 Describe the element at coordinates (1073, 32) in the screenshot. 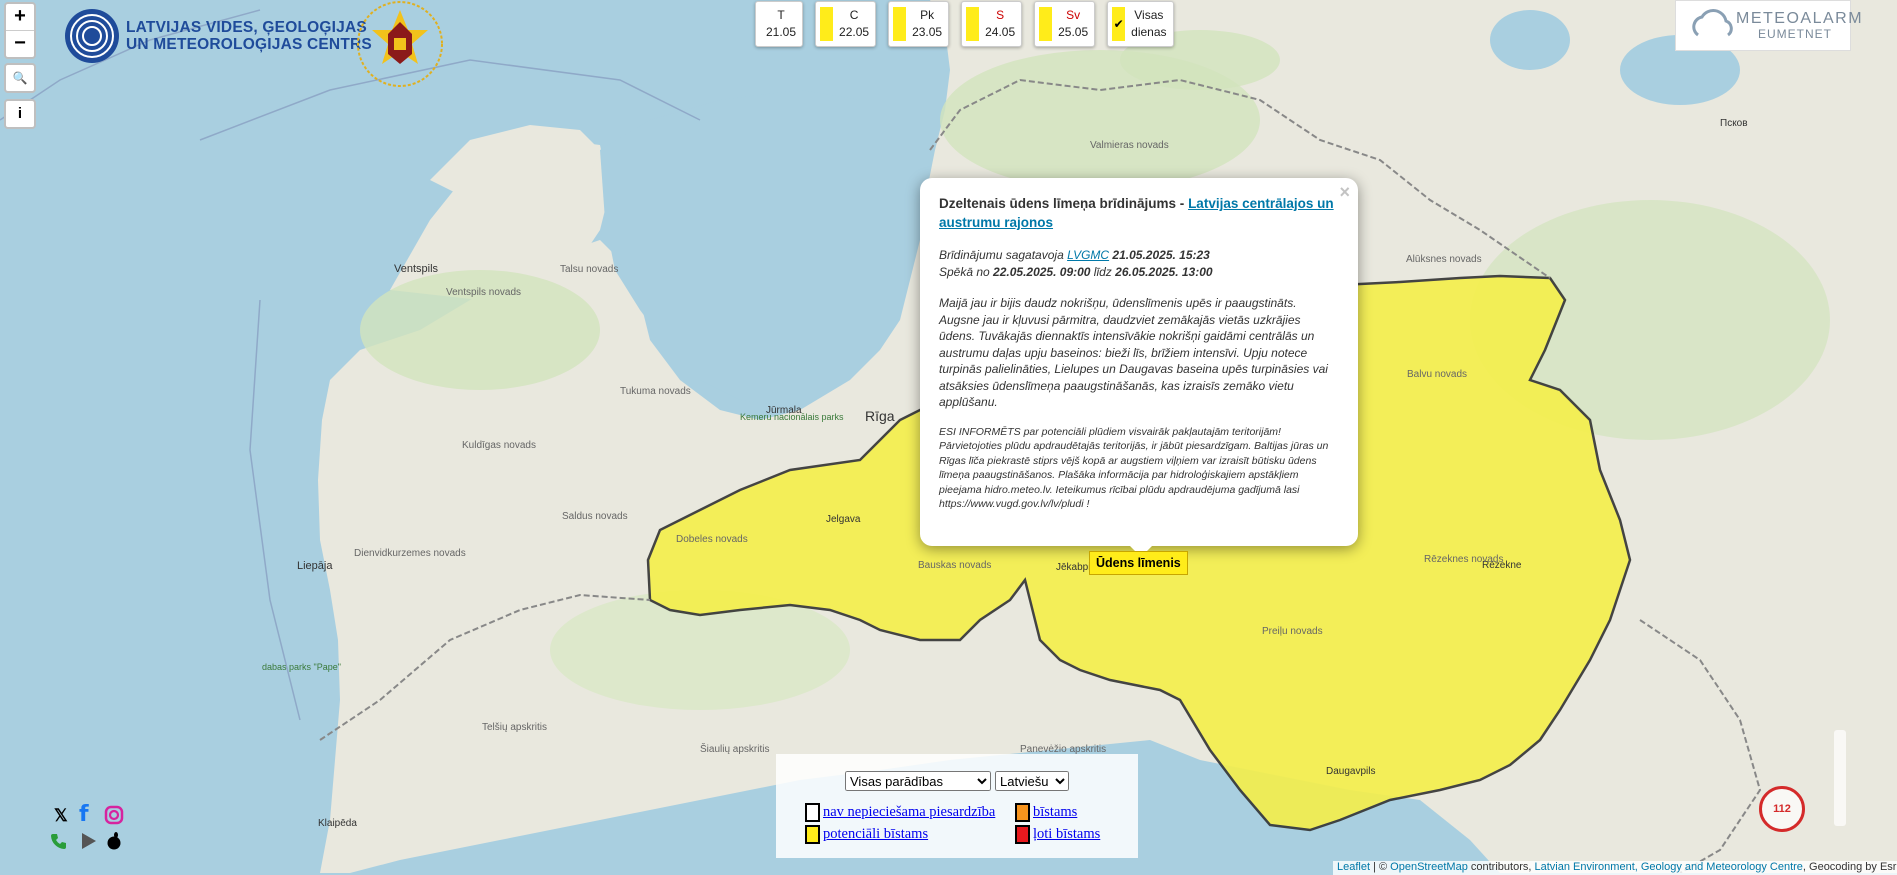

I see `day-date: 25.05` at that location.